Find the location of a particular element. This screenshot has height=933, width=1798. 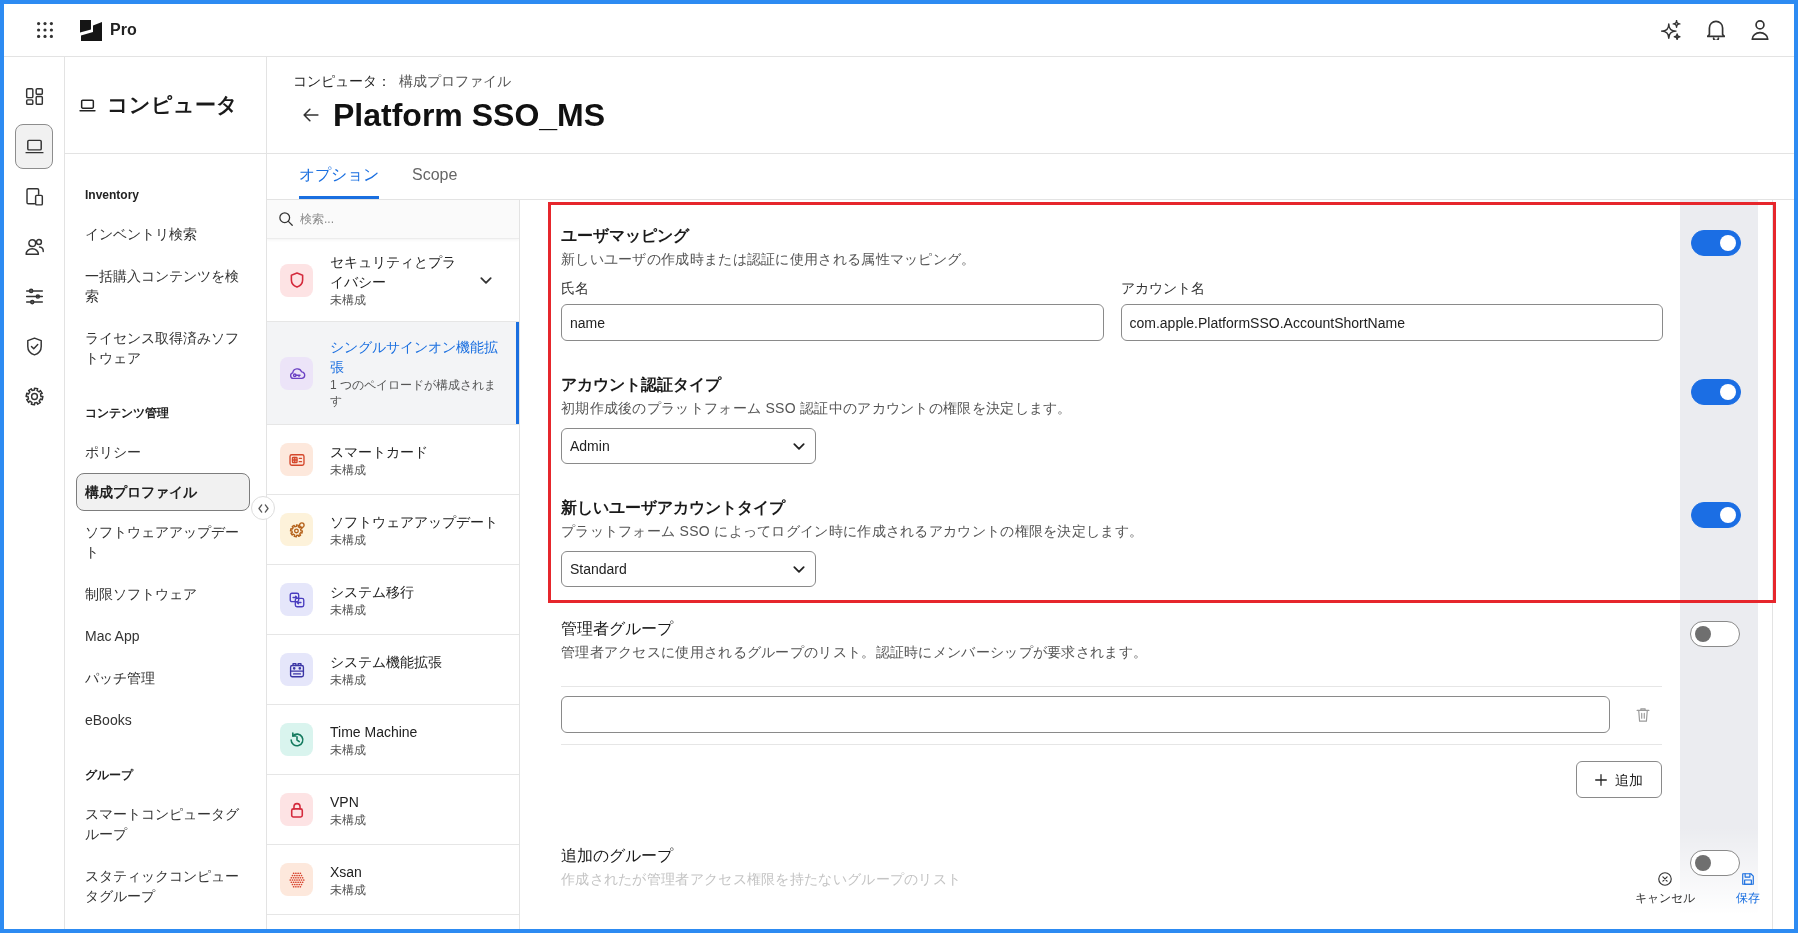

shield-check-icon is located at coordinates (34, 346).